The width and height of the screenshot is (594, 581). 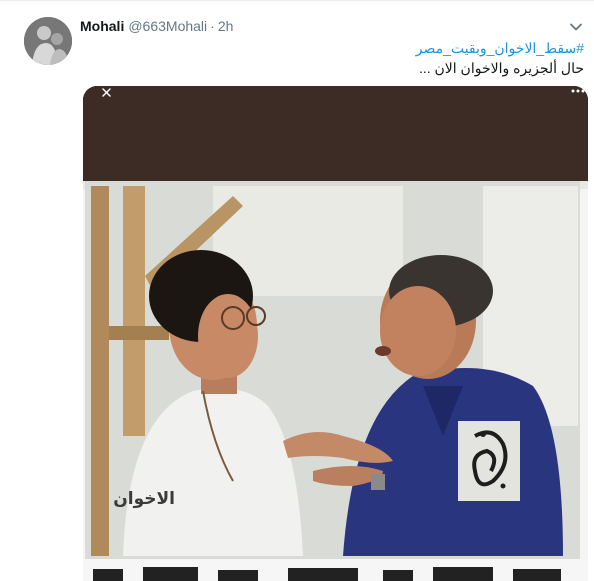 What do you see at coordinates (297, 0) in the screenshot?
I see `top-divider` at bounding box center [297, 0].